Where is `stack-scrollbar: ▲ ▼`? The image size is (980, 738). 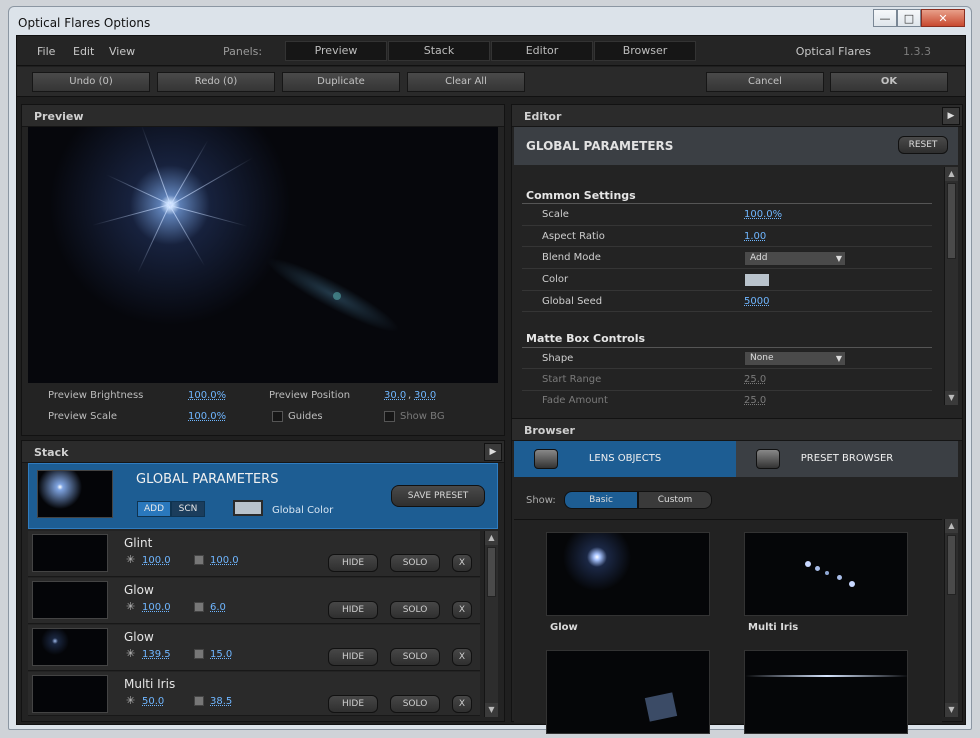
stack-scrollbar: ▲ ▼ is located at coordinates (491, 624).